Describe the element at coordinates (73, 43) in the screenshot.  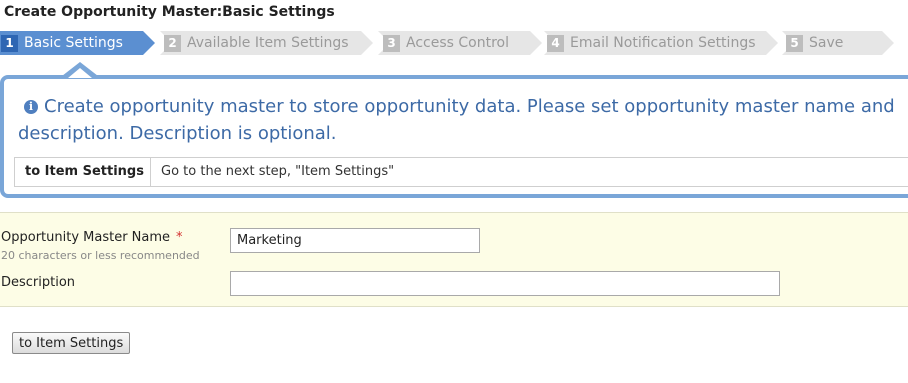
I see `step-label: Basic Settings` at that location.